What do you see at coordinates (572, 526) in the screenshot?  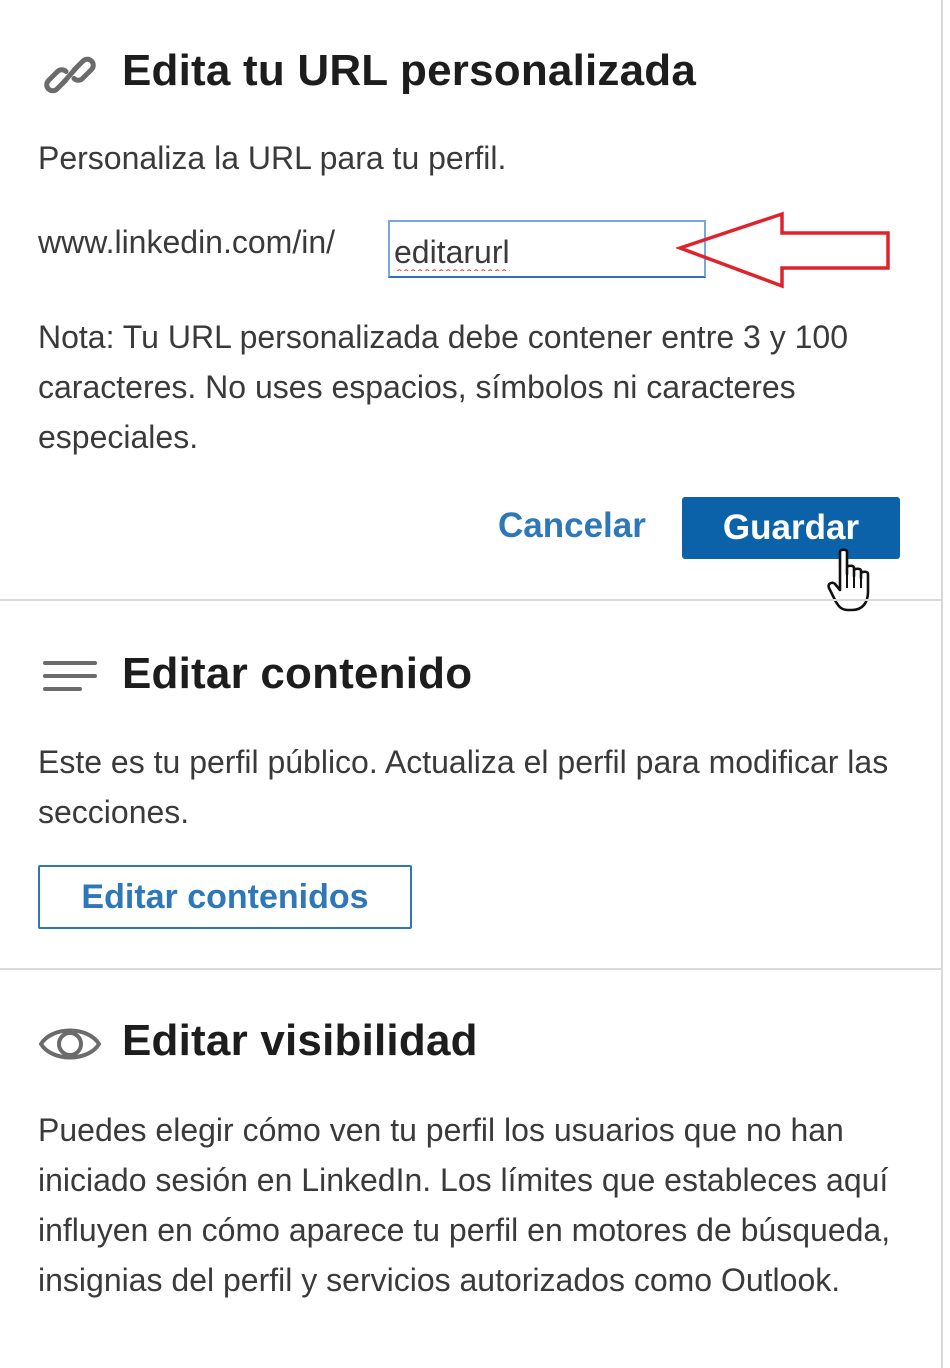 I see `cancel-button: Cancelar` at bounding box center [572, 526].